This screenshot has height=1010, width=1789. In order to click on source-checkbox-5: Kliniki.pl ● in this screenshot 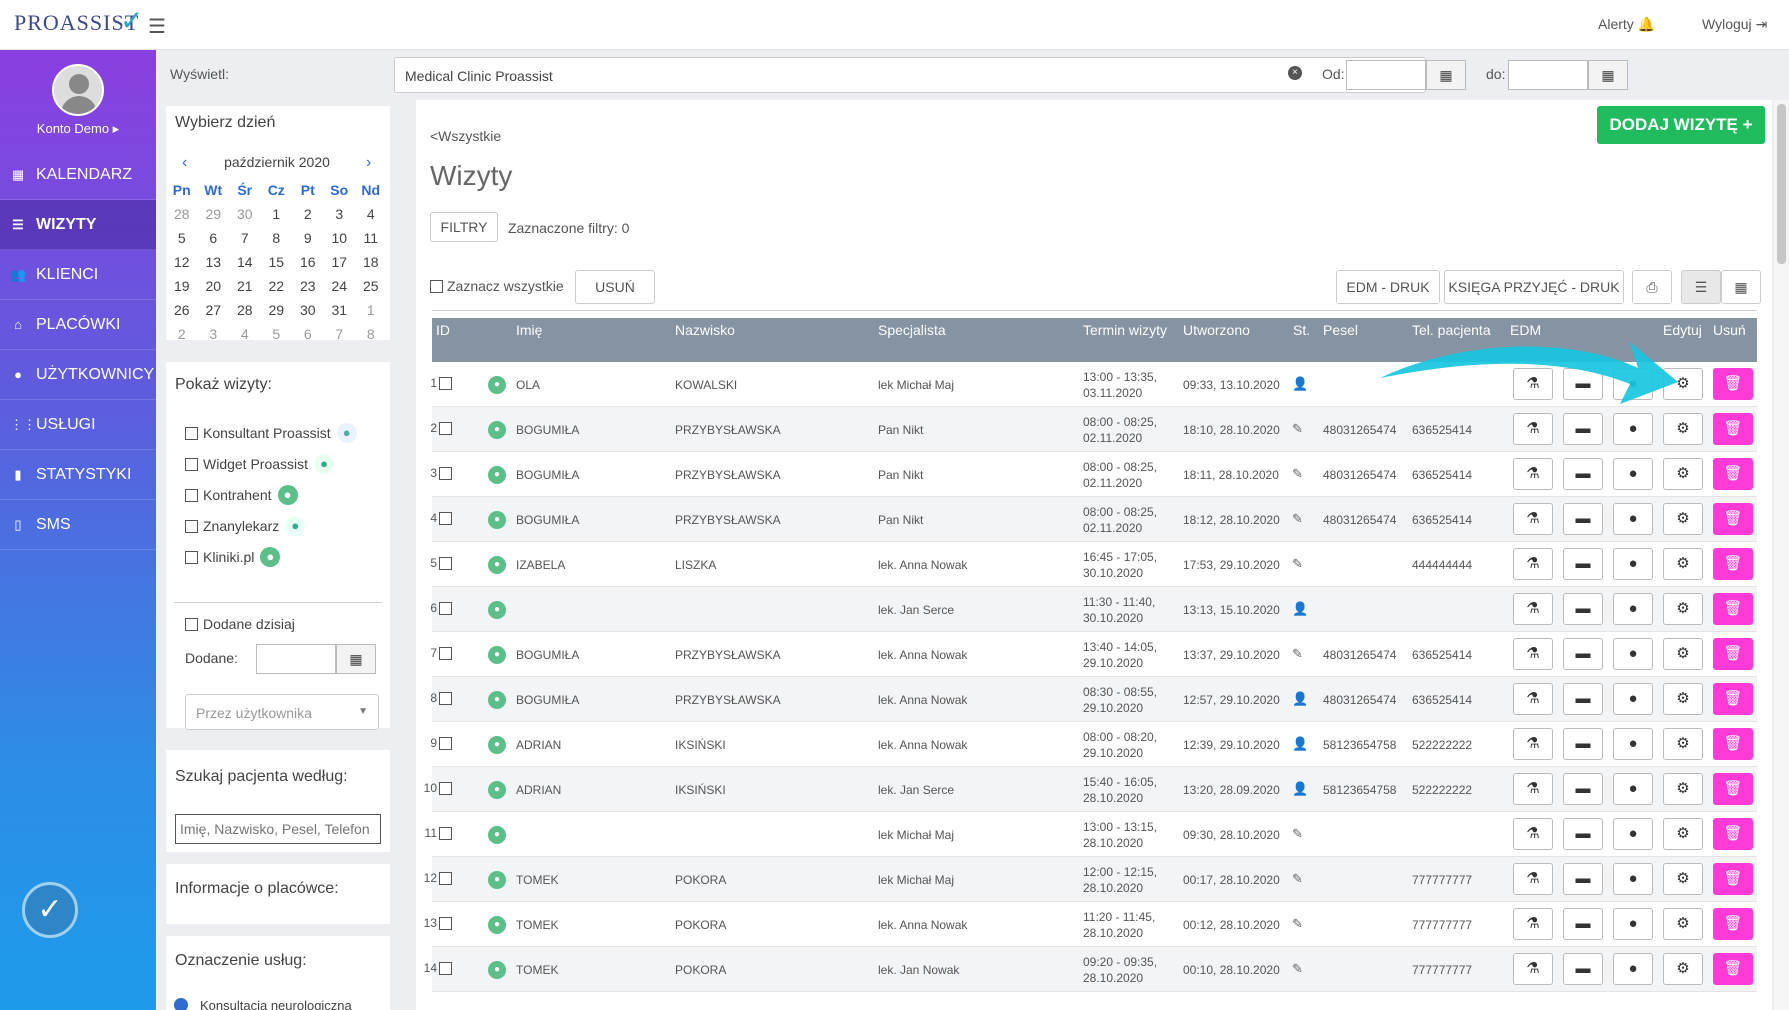, I will do `click(233, 557)`.